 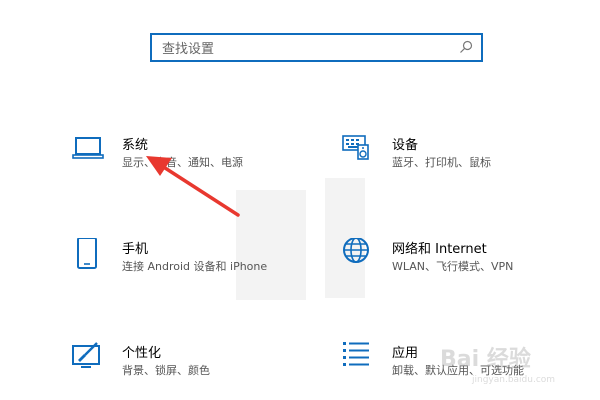 I want to click on tile-personalization: 个性化 背景、锁屏、颜色, so click(x=187, y=367).